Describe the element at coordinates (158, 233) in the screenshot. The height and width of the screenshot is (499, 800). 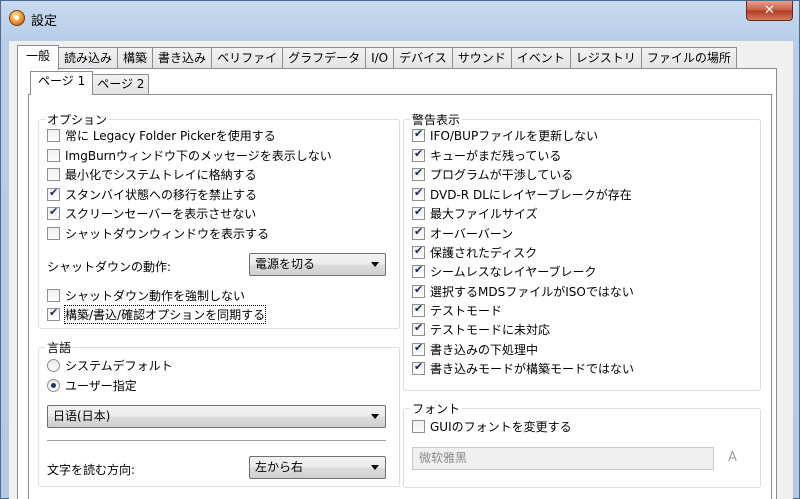
I see `show-shutdown-window-checkbox: シャットダウンウィンドウを表示する` at that location.